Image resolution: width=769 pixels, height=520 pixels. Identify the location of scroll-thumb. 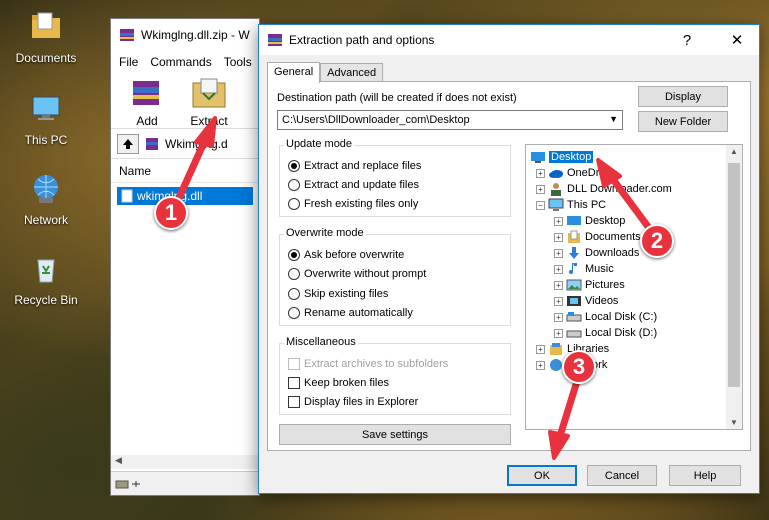
(734, 275).